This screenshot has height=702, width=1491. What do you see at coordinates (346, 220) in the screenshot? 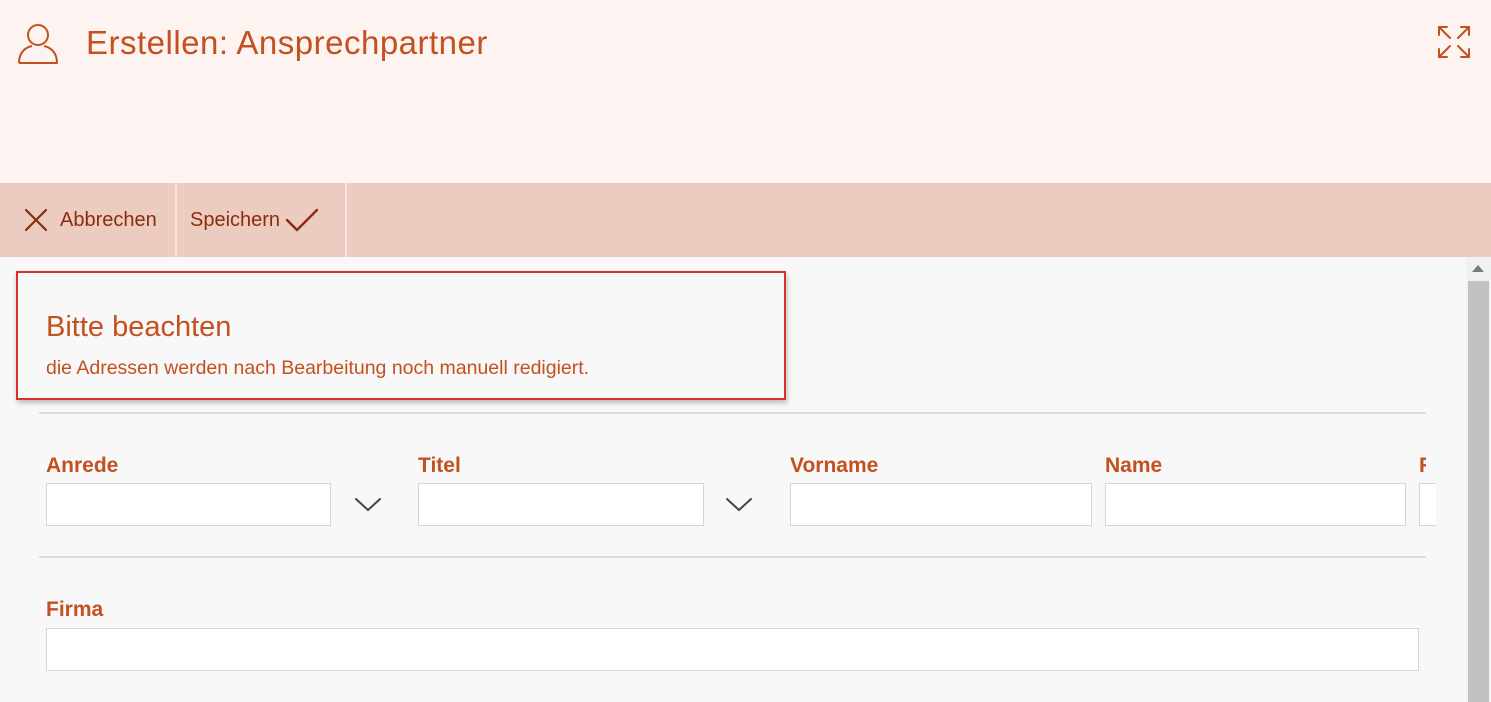
I see `toolbar-divider` at bounding box center [346, 220].